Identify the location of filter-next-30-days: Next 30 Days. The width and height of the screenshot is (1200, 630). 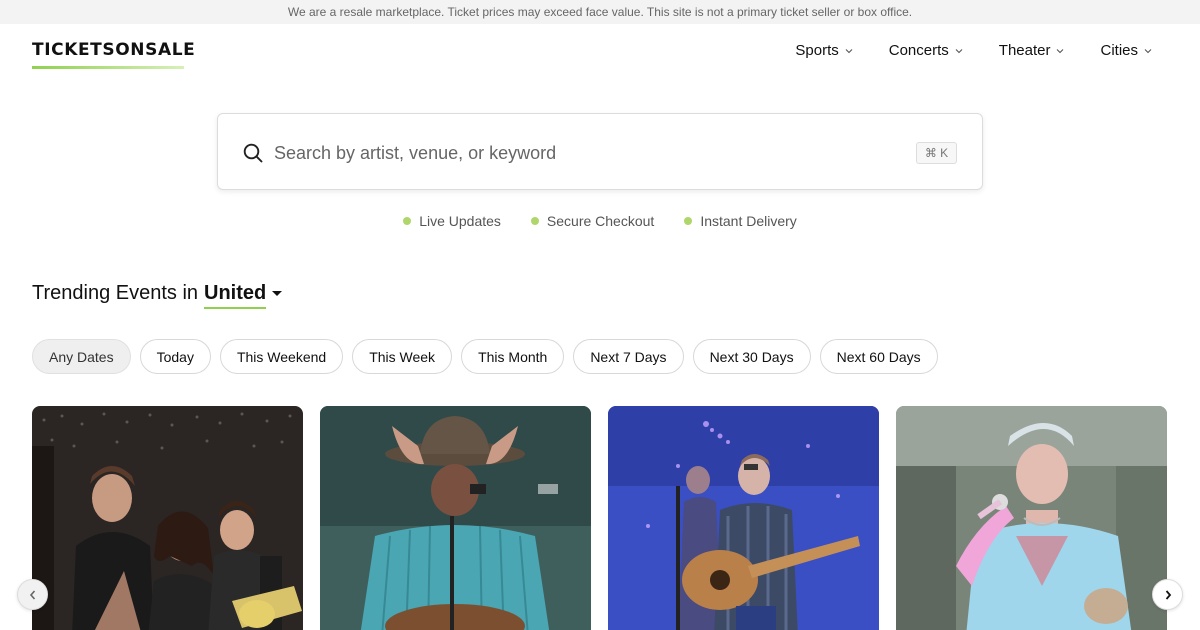
(751, 356).